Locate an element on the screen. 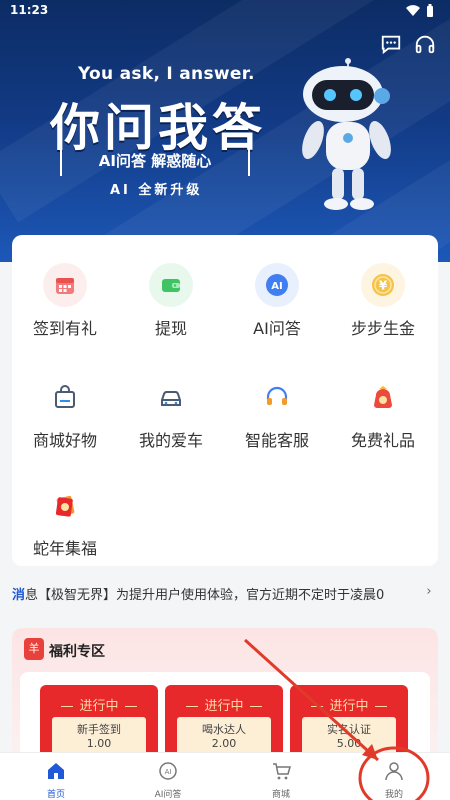  menu-label: 签到有礼 is located at coordinates (64, 328).